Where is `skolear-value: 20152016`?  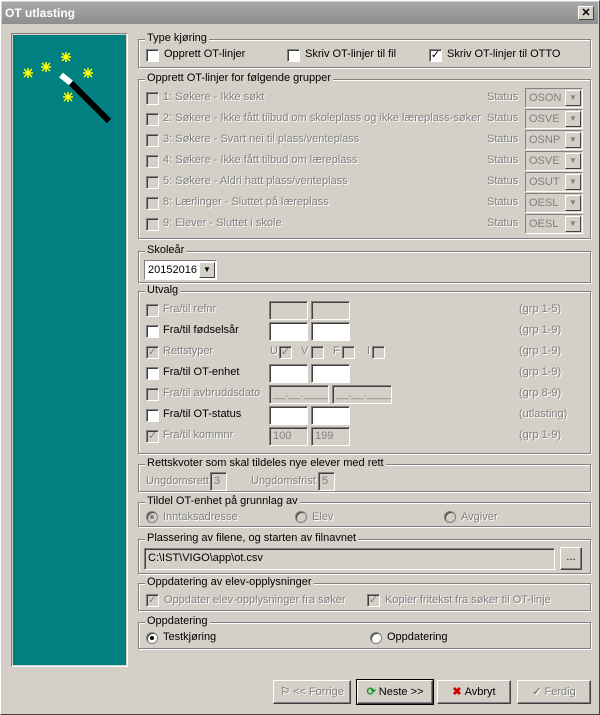 skolear-value: 20152016 is located at coordinates (172, 270).